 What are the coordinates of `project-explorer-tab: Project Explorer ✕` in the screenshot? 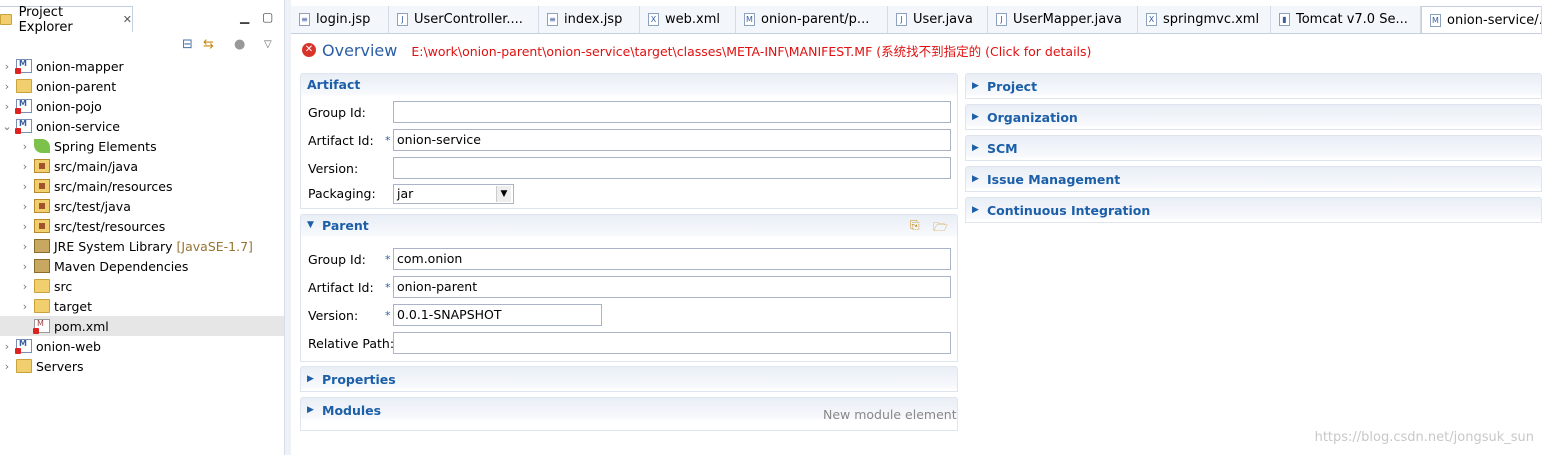 It's located at (66, 19).